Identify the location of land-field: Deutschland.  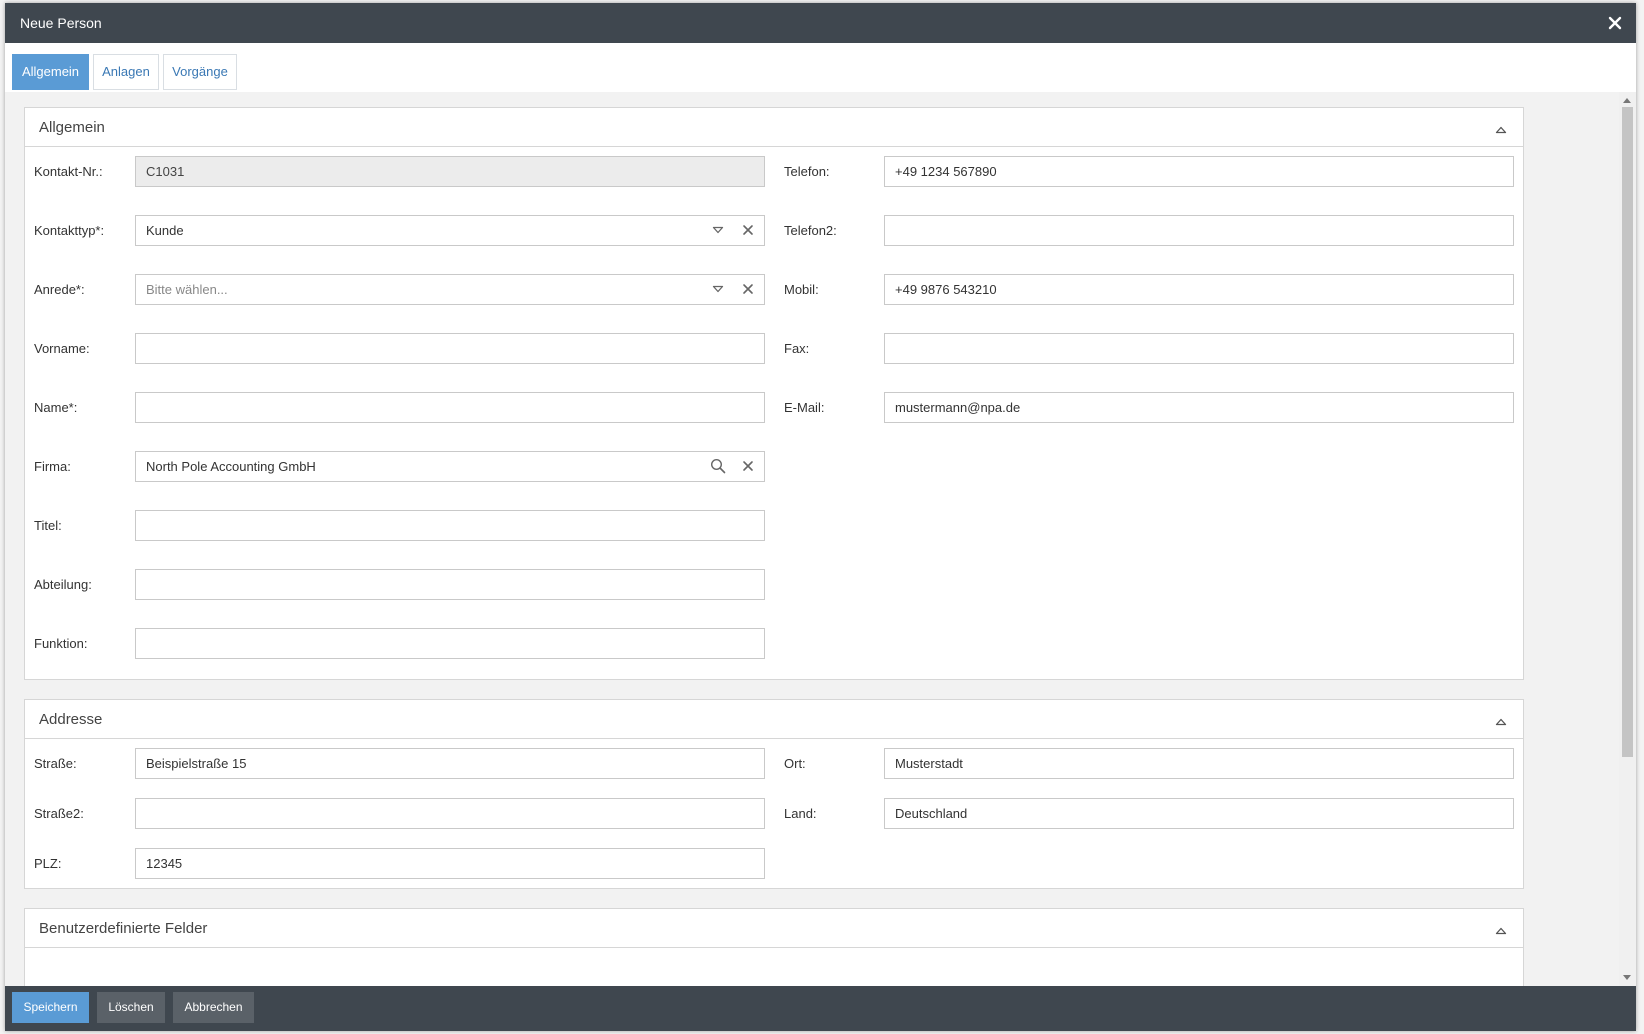
(1199, 813).